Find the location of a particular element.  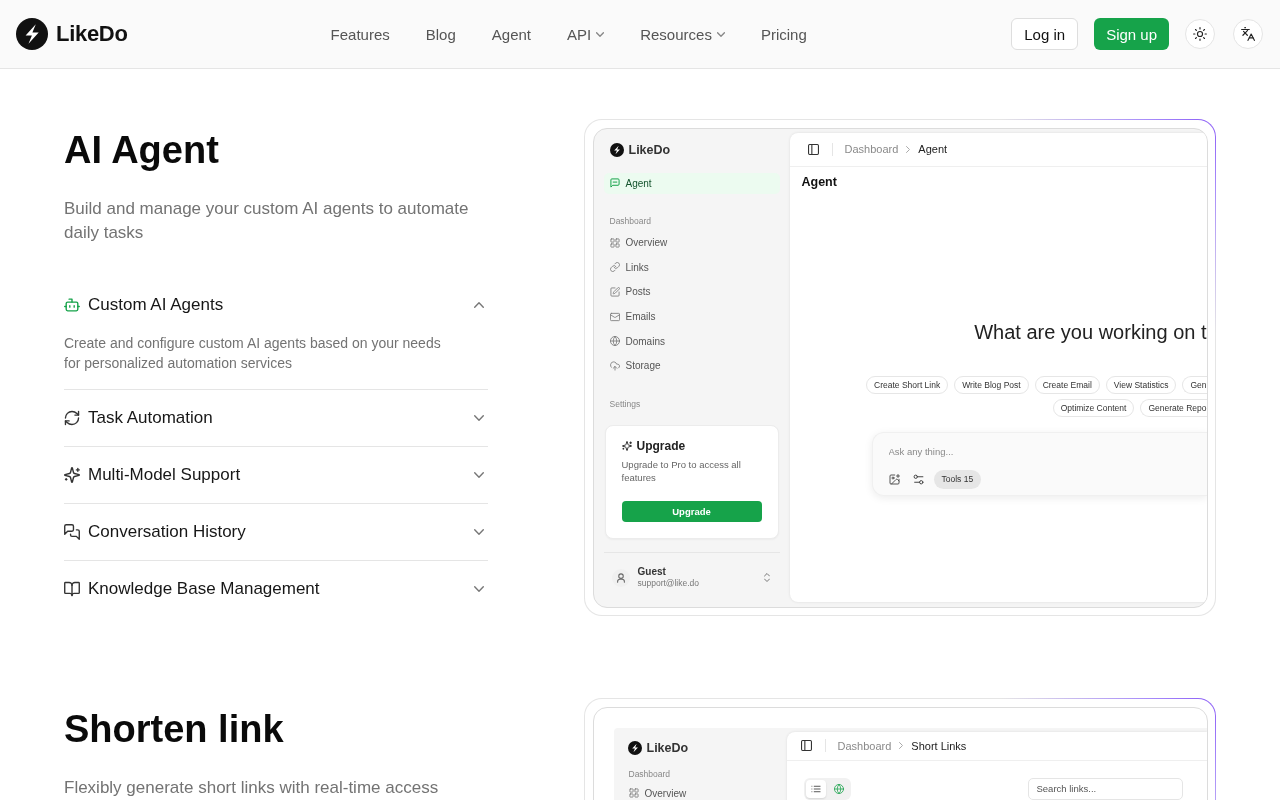

sidebar-item: Emails is located at coordinates (691, 316).